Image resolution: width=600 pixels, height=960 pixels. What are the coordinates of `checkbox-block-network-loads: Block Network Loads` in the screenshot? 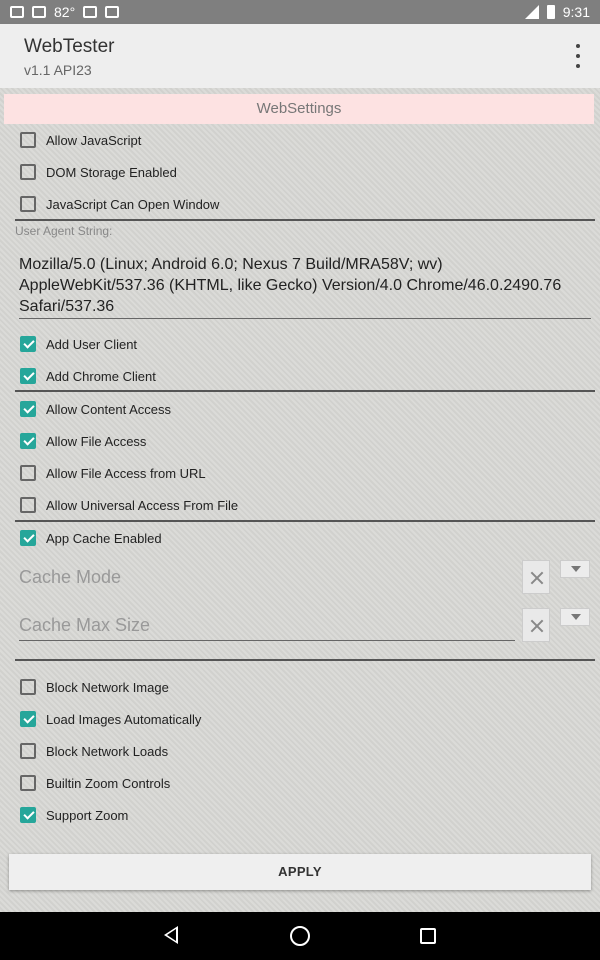 It's located at (94, 751).